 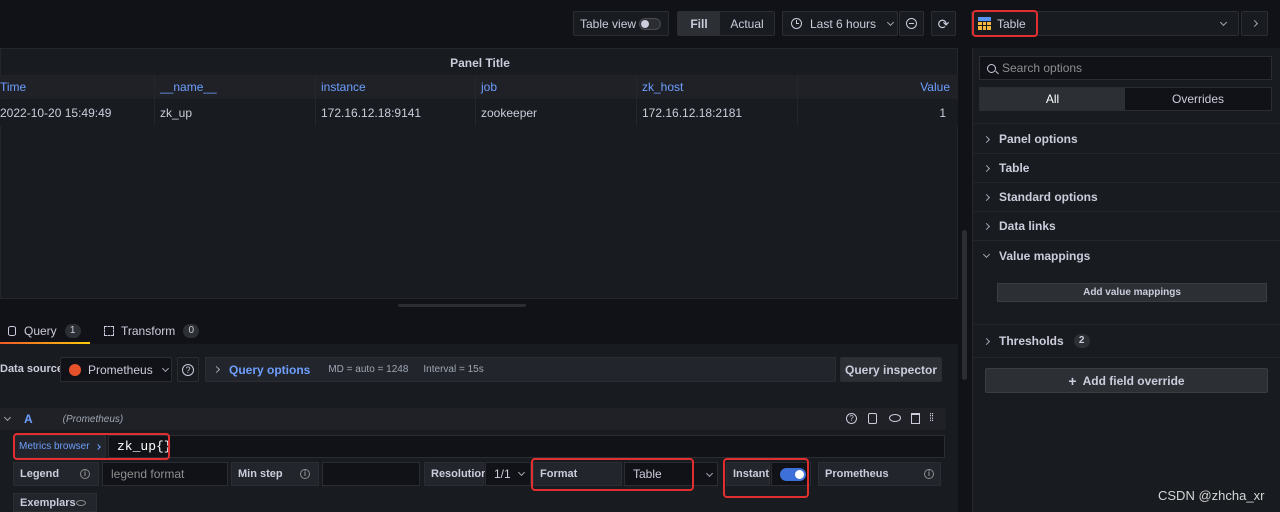 I want to click on viz-label: Table, so click(x=1011, y=23).